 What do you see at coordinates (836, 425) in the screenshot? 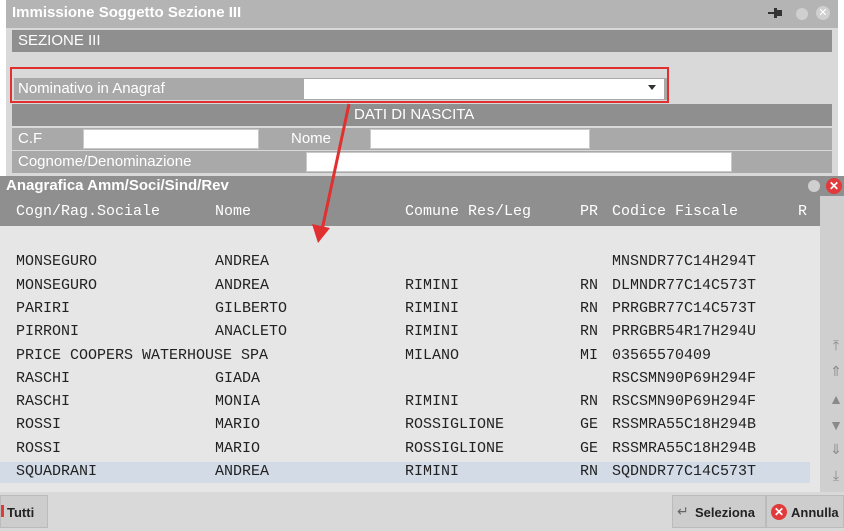
I see `scroll-down-icon: ▼` at bounding box center [836, 425].